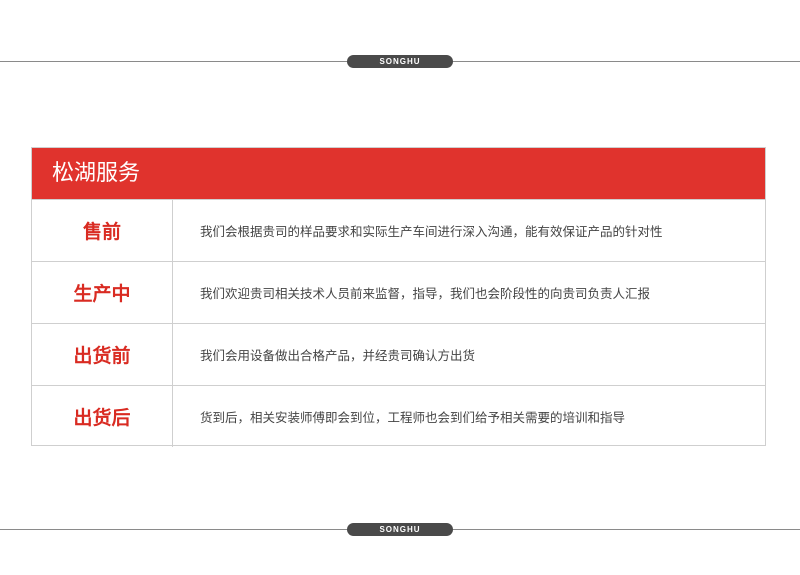 The image size is (800, 575). What do you see at coordinates (338, 355) in the screenshot?
I see `row-description: 我们会用设备做出合格产品，并经贵司确认方出货` at bounding box center [338, 355].